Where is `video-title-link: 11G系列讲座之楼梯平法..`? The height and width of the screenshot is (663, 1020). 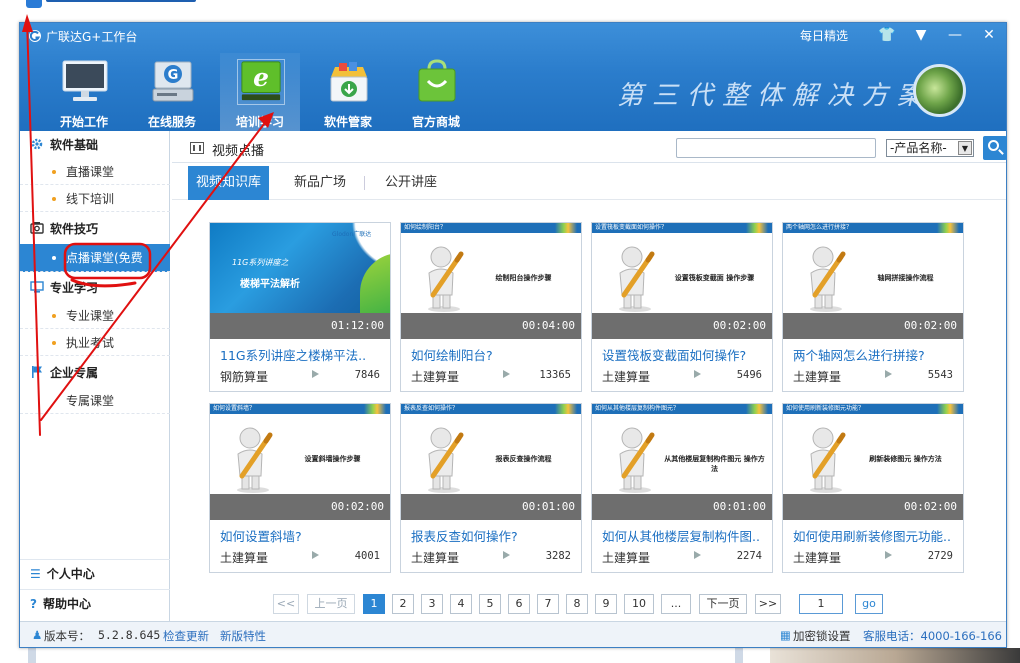
video-title-link: 11G系列讲座之楼梯平法.. is located at coordinates (302, 354).